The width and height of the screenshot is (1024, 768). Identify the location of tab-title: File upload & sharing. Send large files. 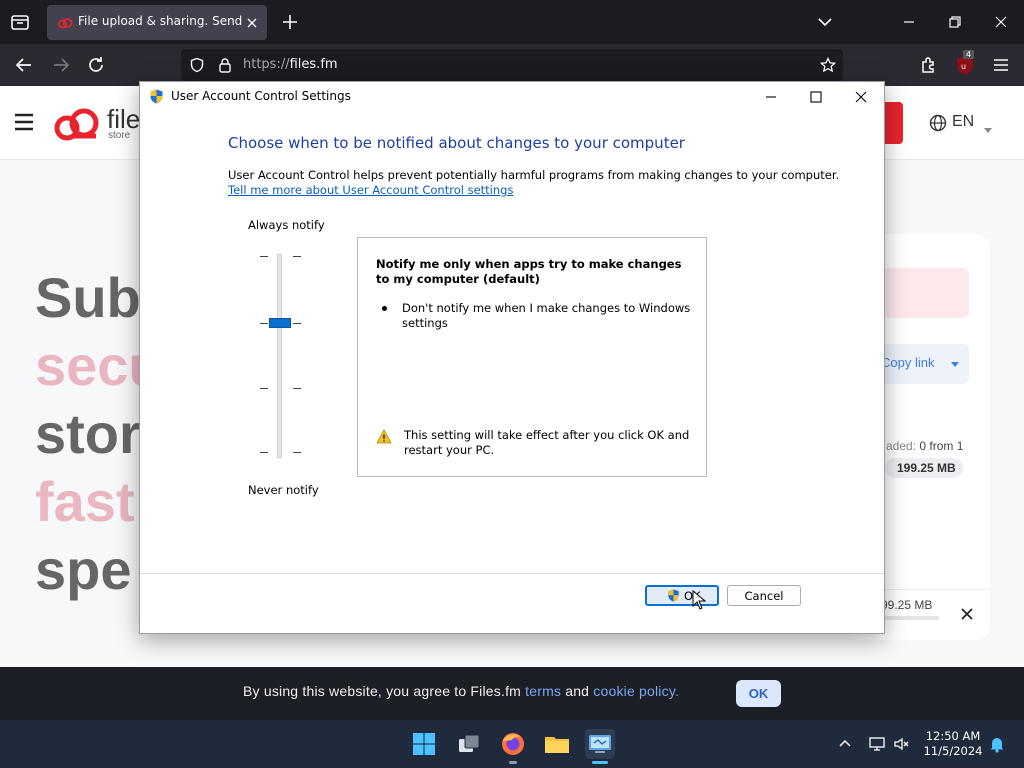
(160, 21).